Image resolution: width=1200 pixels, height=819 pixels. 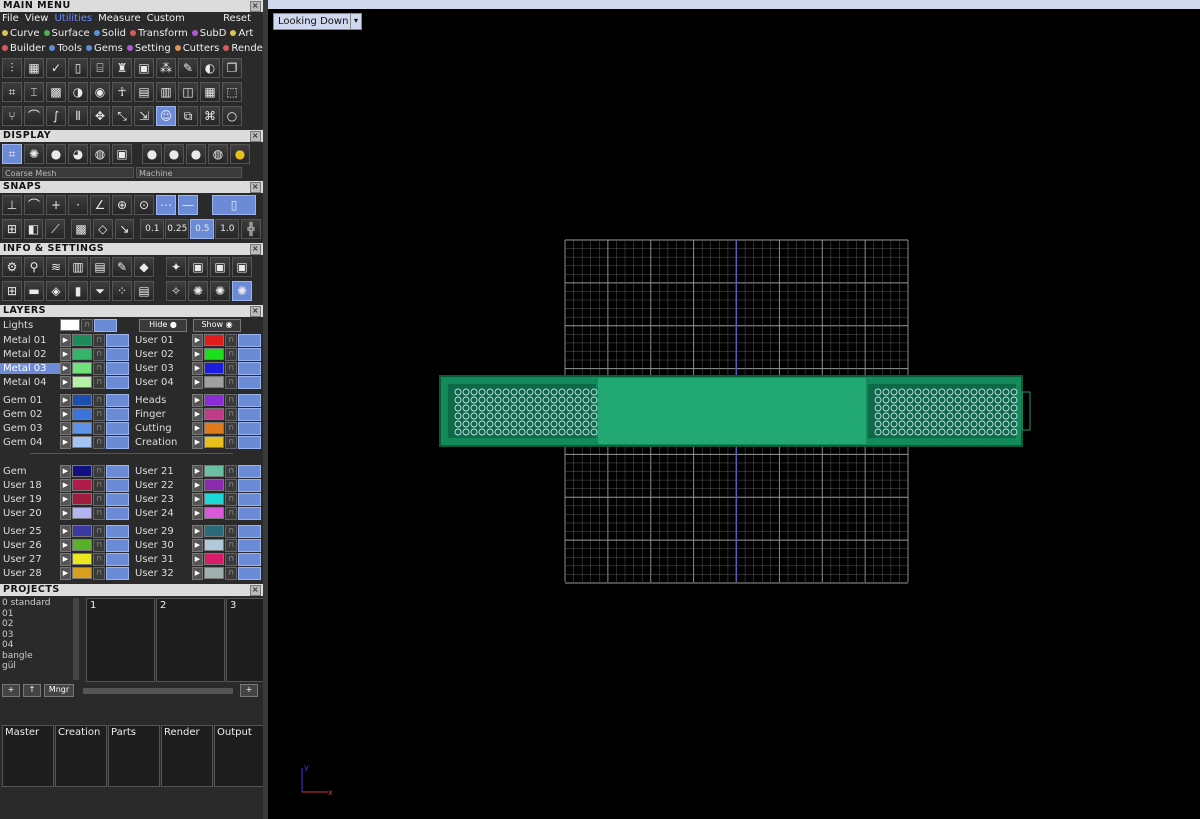 I want to click on metal-ball-3-icon: ●, so click(x=196, y=154).